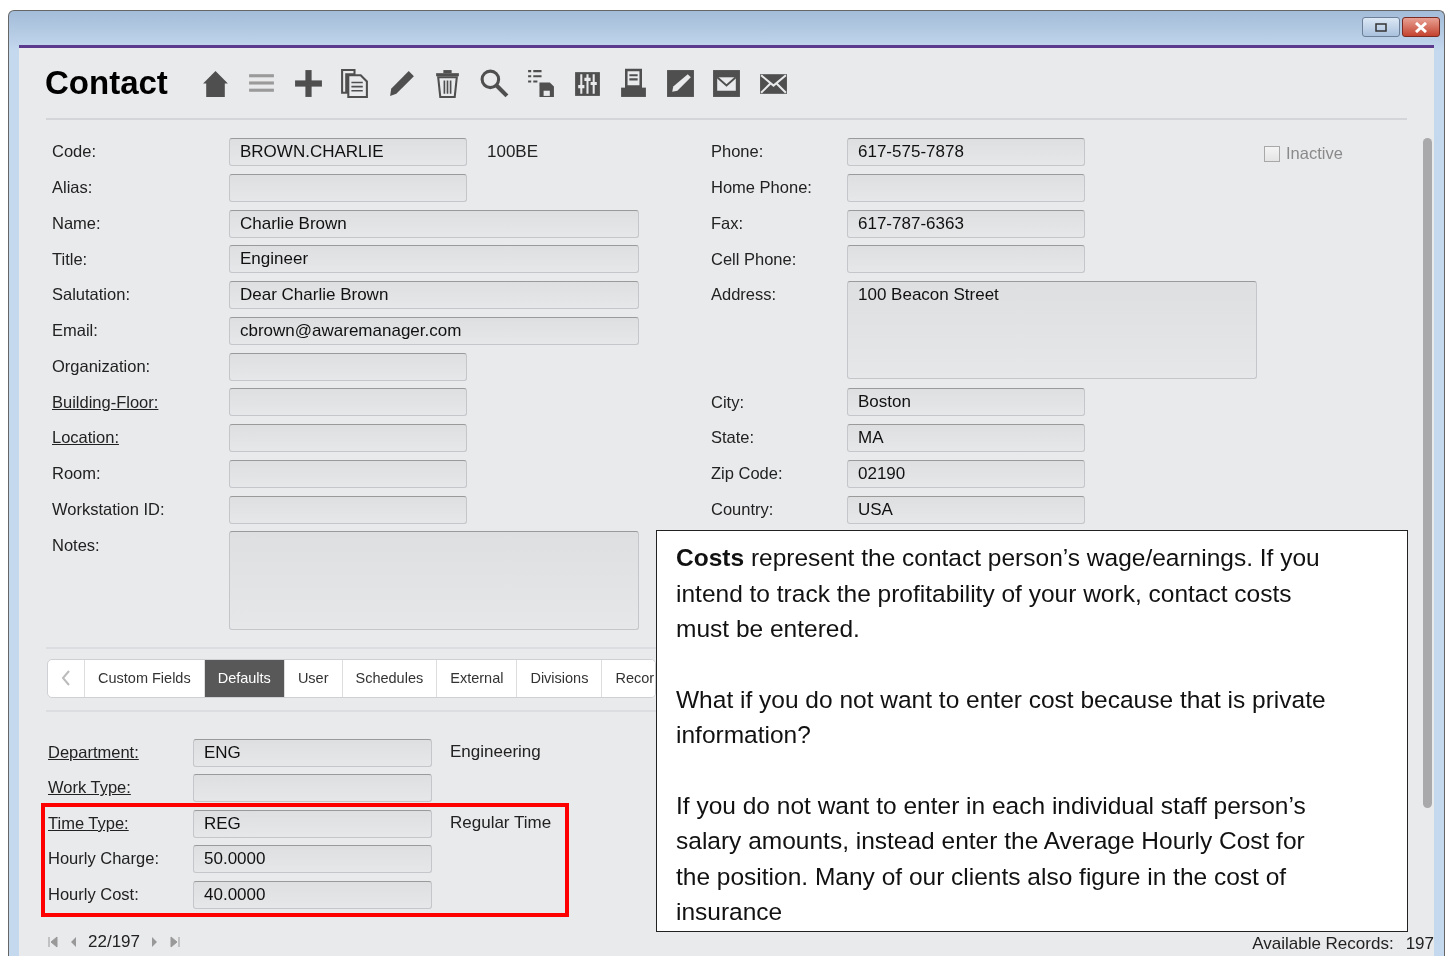 This screenshot has height=956, width=1450. I want to click on tab: Recor, so click(628, 678).